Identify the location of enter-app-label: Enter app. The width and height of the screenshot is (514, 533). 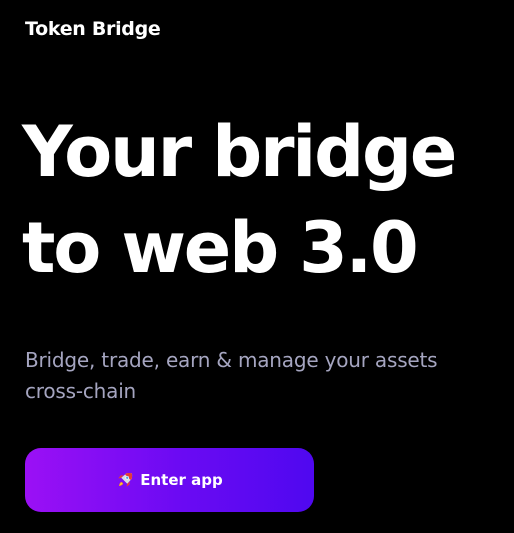
(181, 480).